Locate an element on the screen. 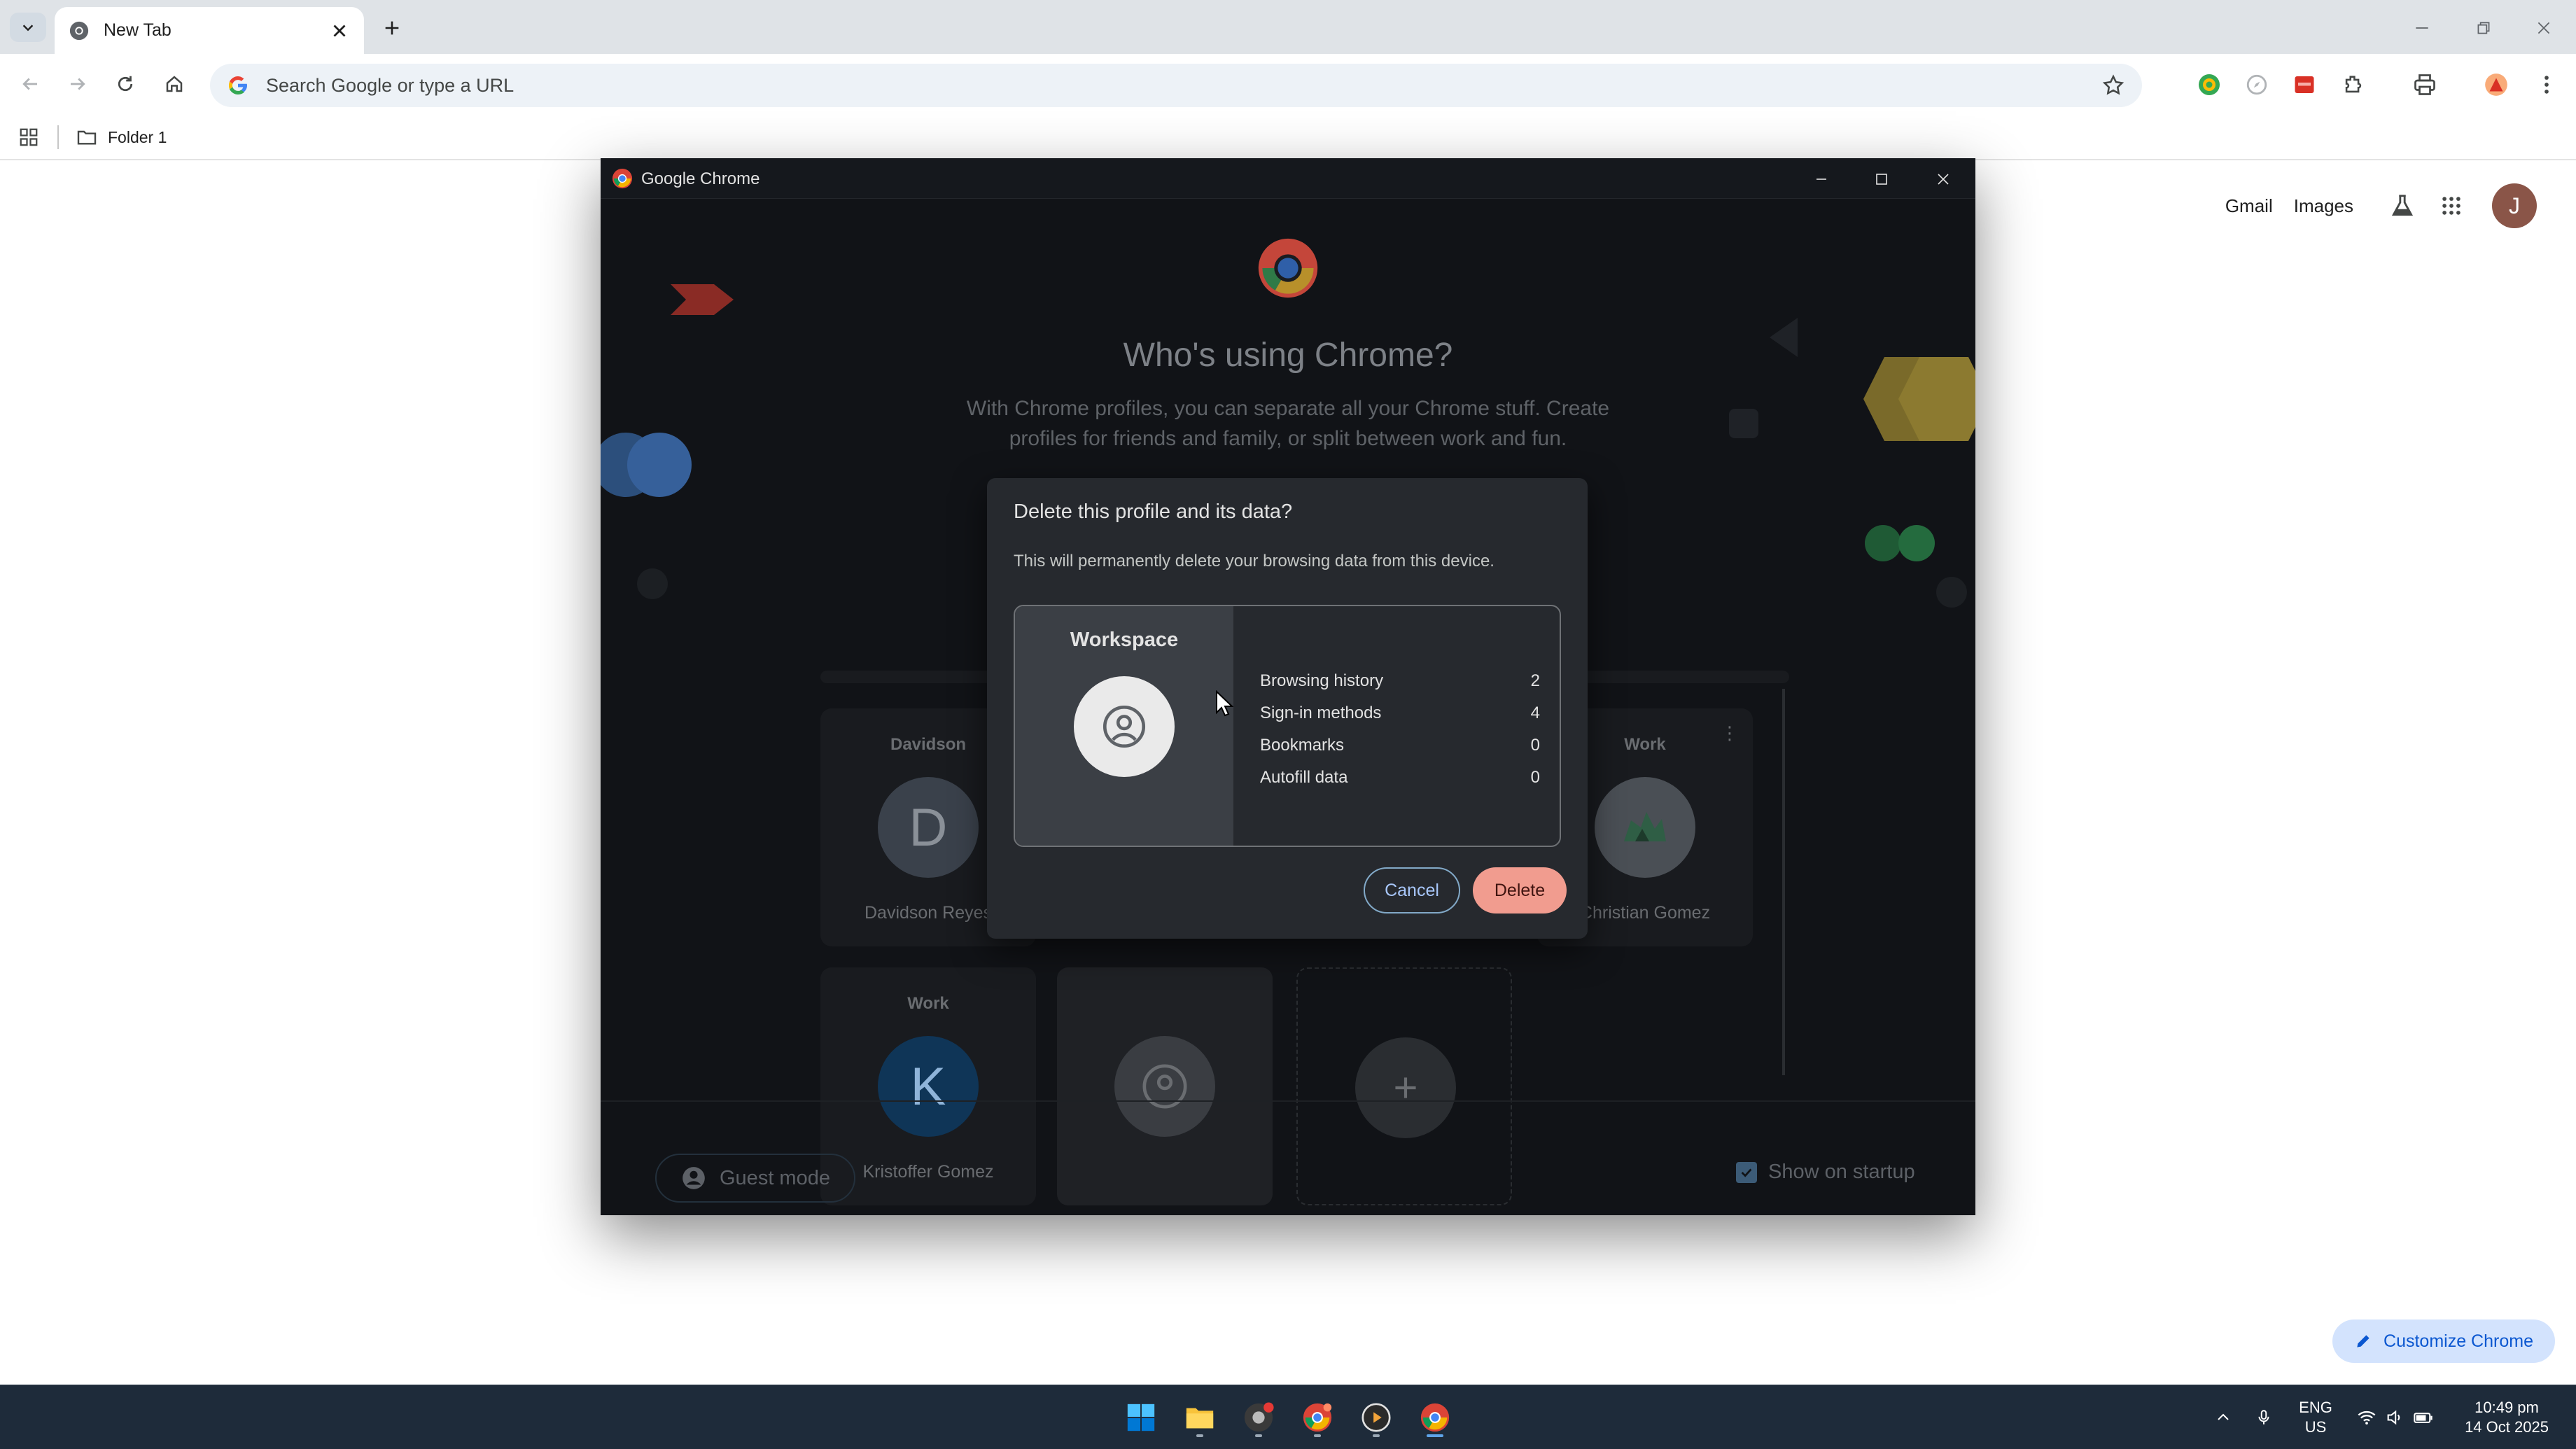 Image resolution: width=2576 pixels, height=1449 pixels. square-decoration is located at coordinates (1743, 423).